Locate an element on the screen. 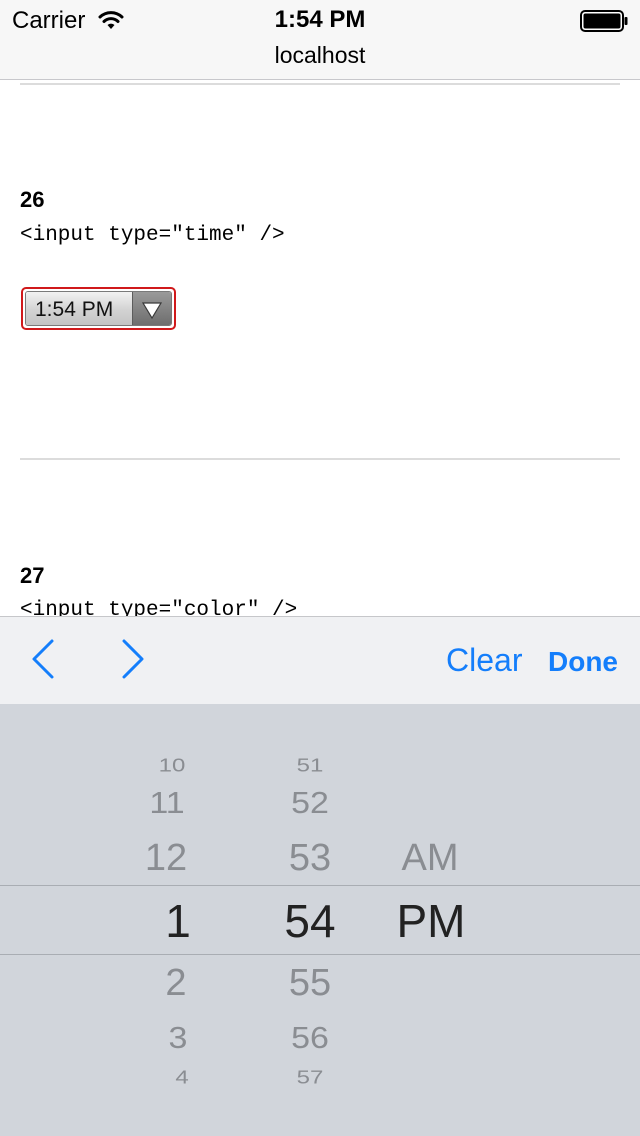 This screenshot has width=640, height=1136. picker-option-selected: PM is located at coordinates (431, 921).